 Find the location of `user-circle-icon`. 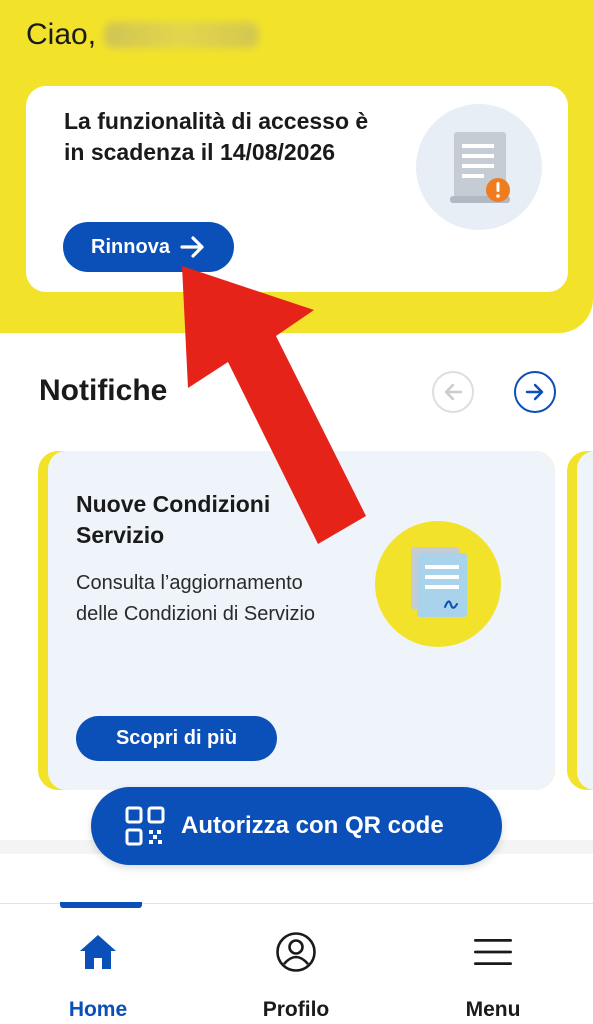

user-circle-icon is located at coordinates (296, 952).